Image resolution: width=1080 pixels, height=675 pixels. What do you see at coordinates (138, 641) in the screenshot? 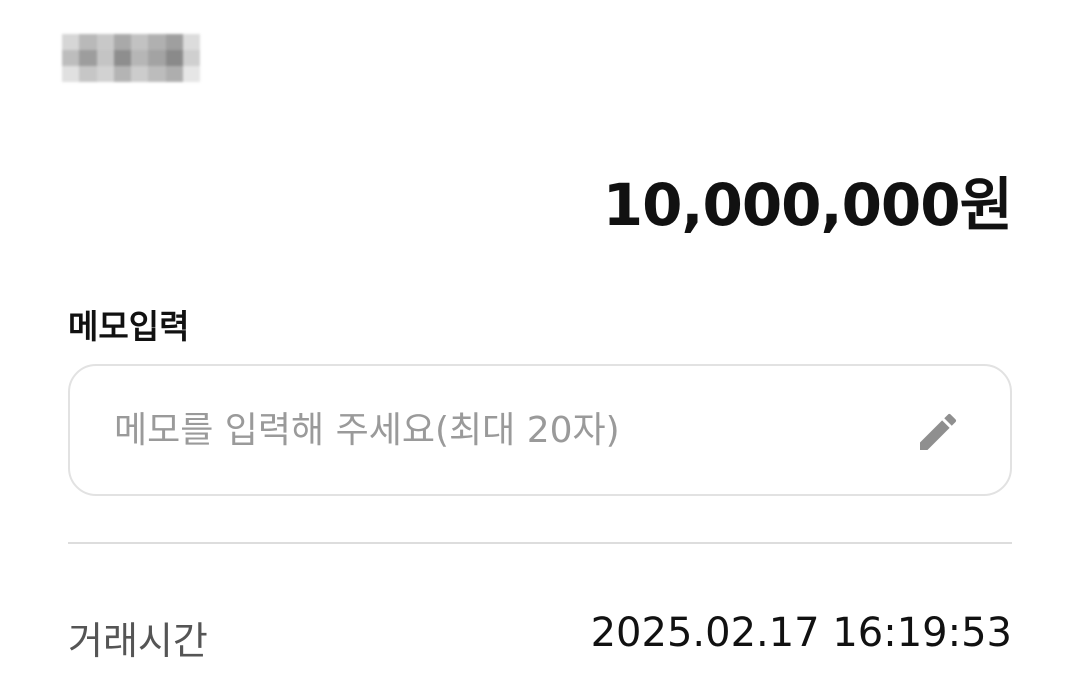
I see `transaction-time-label: 거래시간` at bounding box center [138, 641].